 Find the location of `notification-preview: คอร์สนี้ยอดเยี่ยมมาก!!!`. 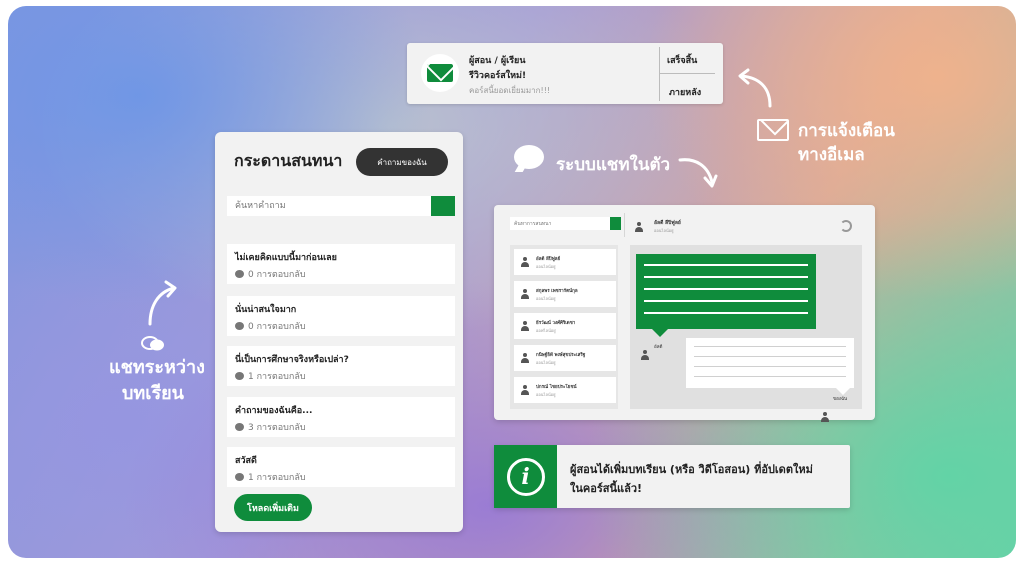

notification-preview: คอร์สนี้ยอดเยี่ยมมาก!!! is located at coordinates (510, 90).